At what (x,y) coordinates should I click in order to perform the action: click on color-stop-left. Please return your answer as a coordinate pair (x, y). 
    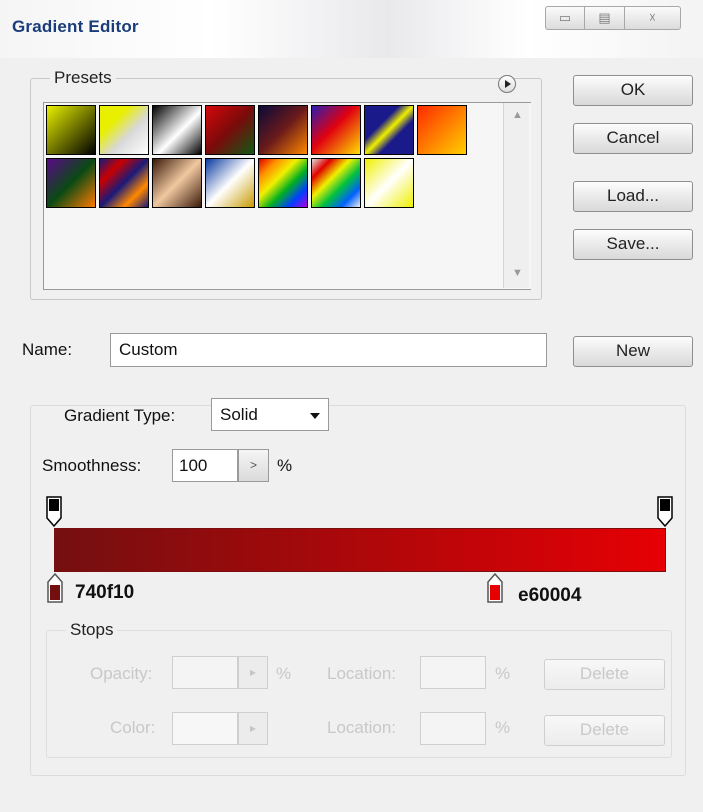
    Looking at the image, I should click on (55, 587).